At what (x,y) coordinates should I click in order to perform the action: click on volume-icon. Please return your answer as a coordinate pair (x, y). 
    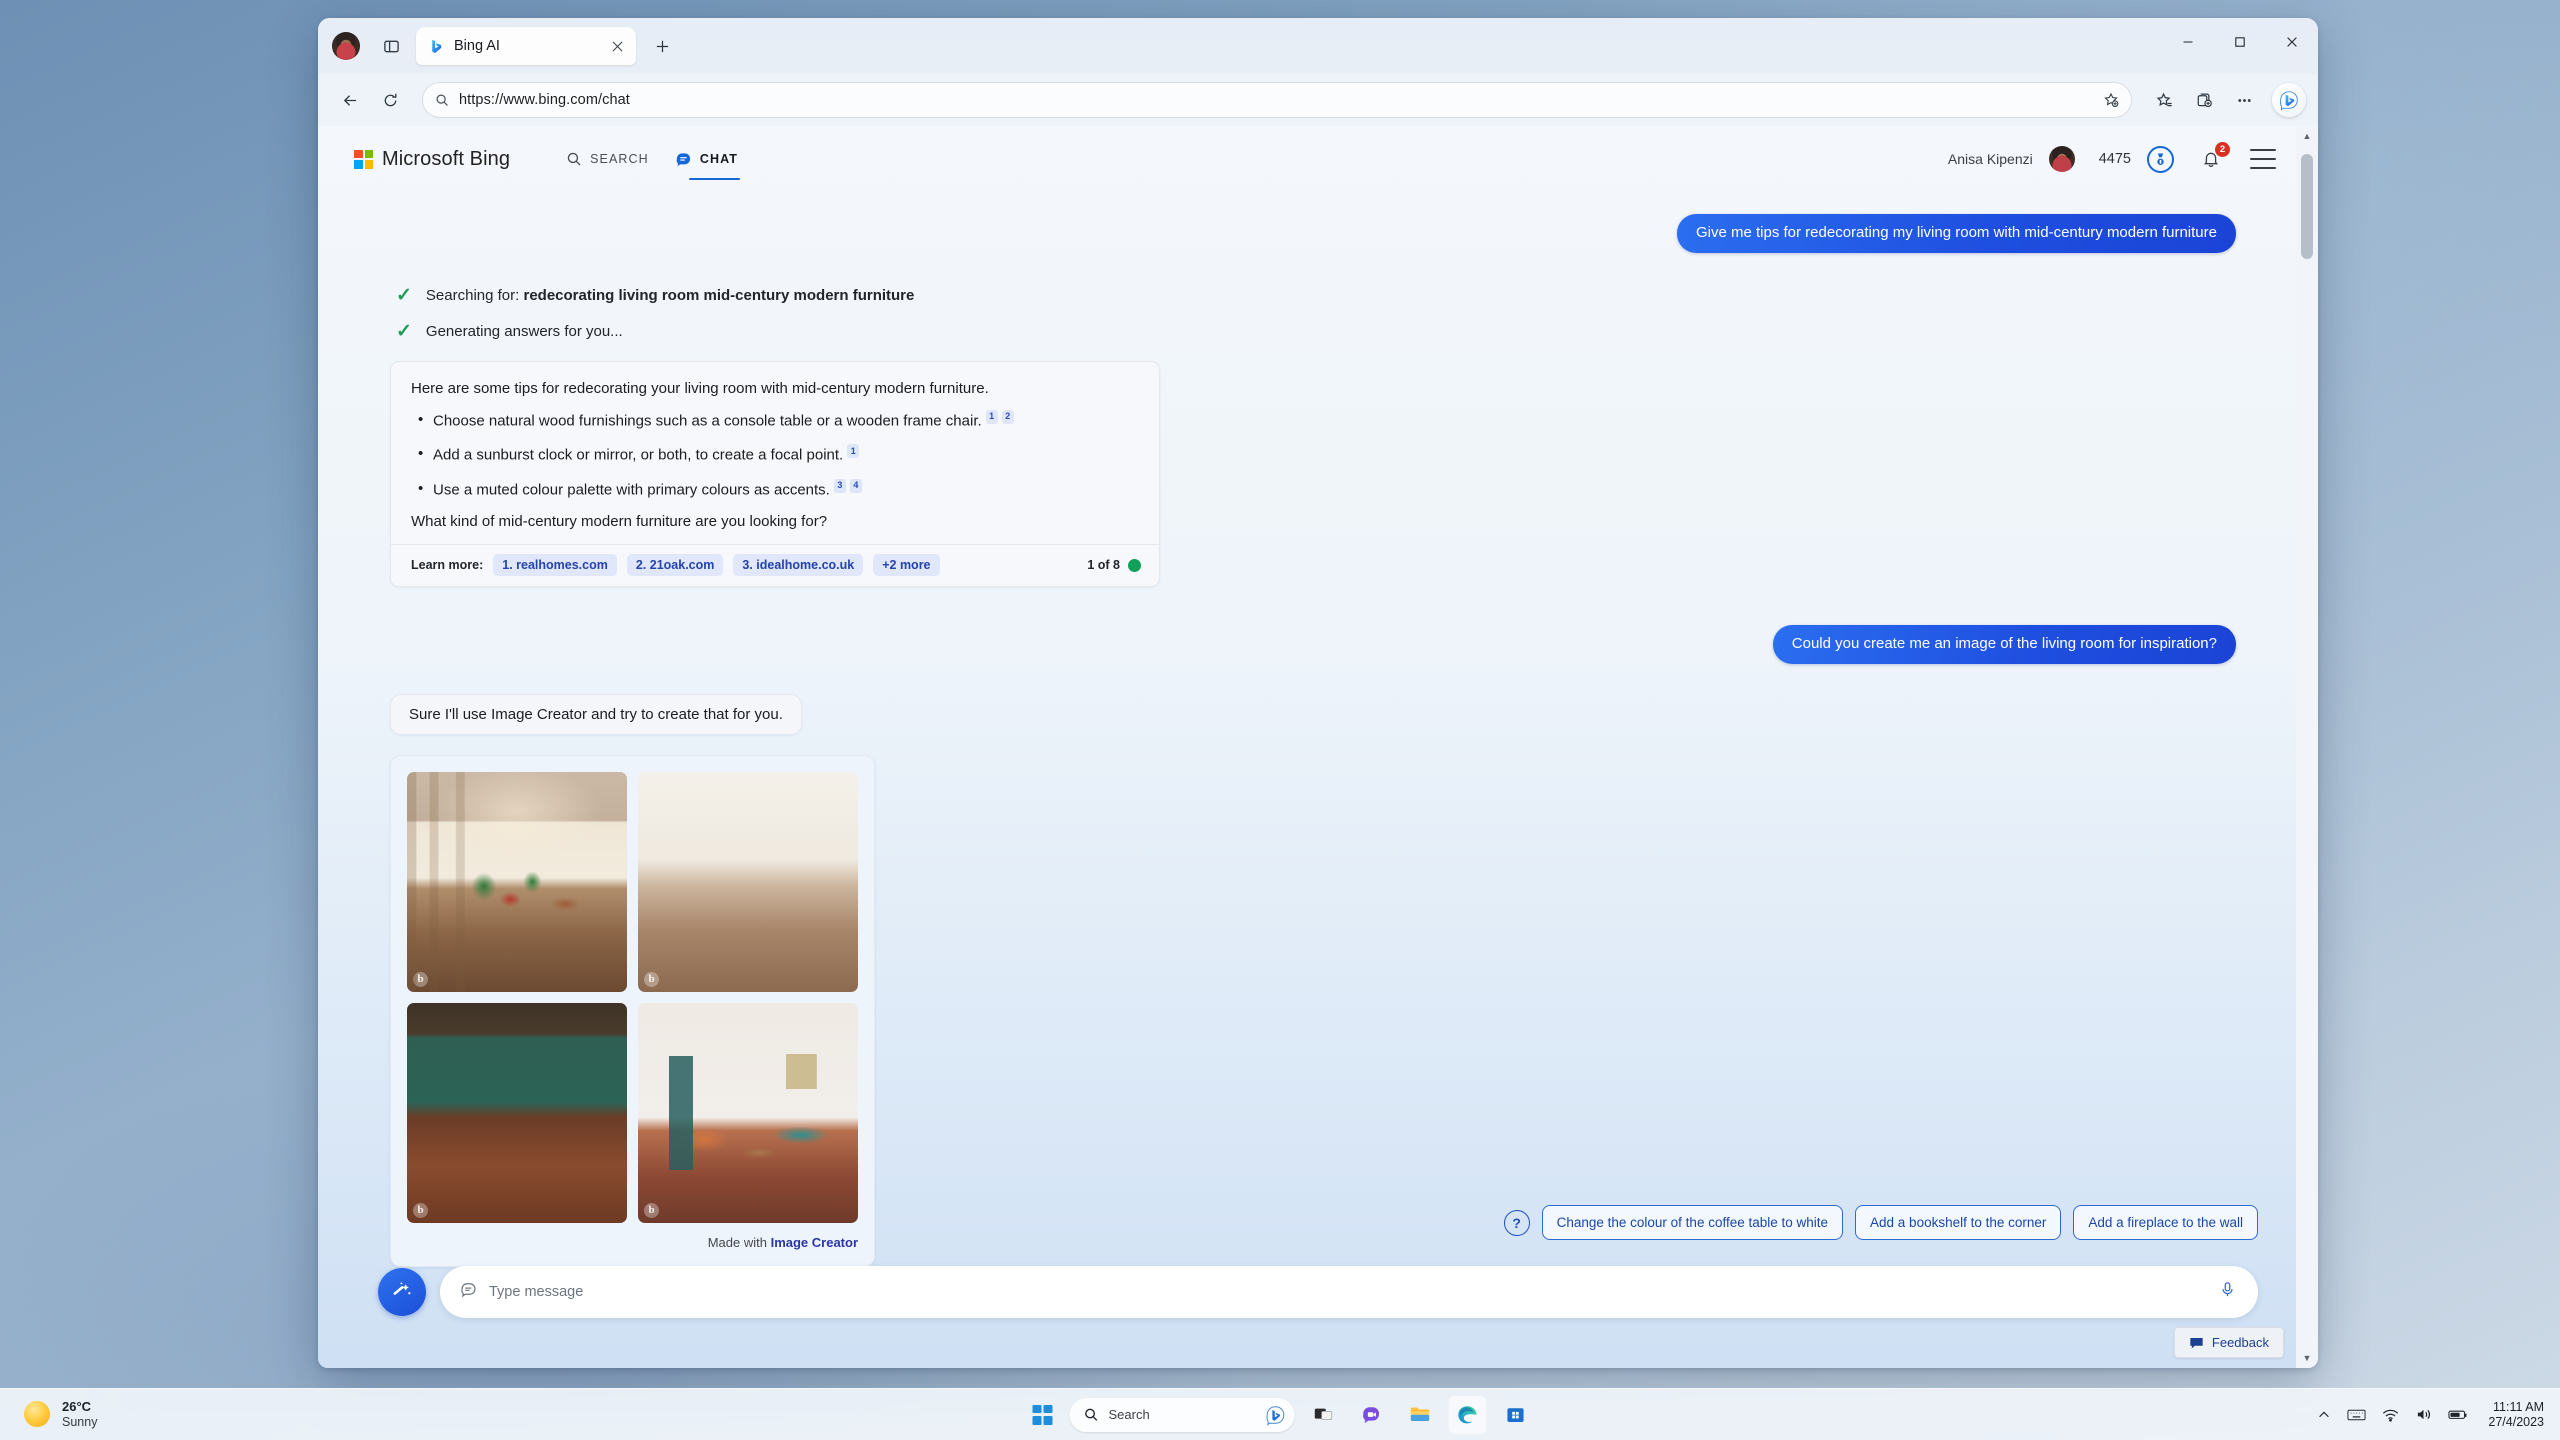
    Looking at the image, I should click on (2423, 1414).